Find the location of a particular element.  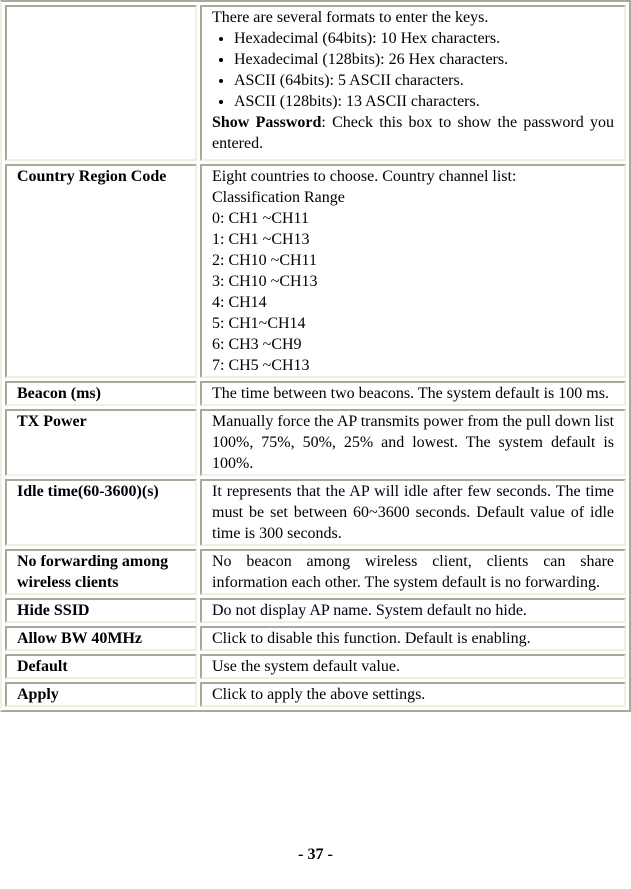

description-line: 7: CH5 ~CH13 is located at coordinates (261, 365).